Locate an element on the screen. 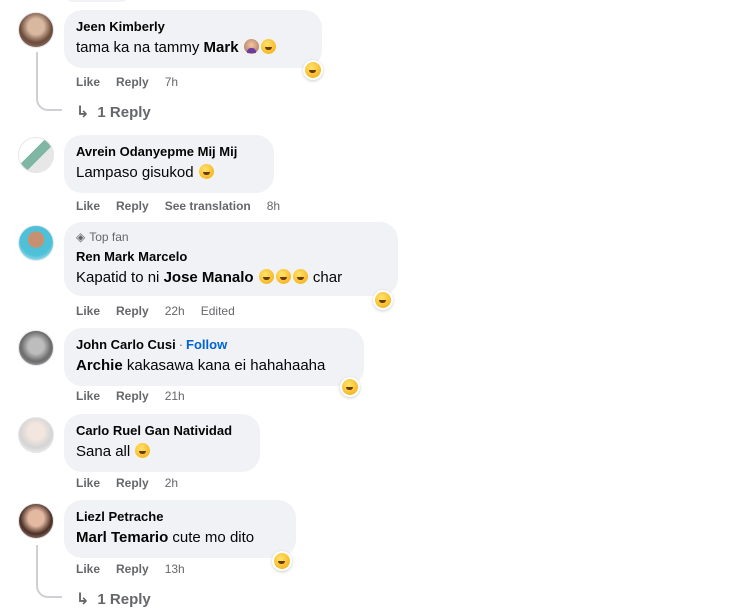 The width and height of the screenshot is (750, 612). timestamp: 13h is located at coordinates (175, 569).